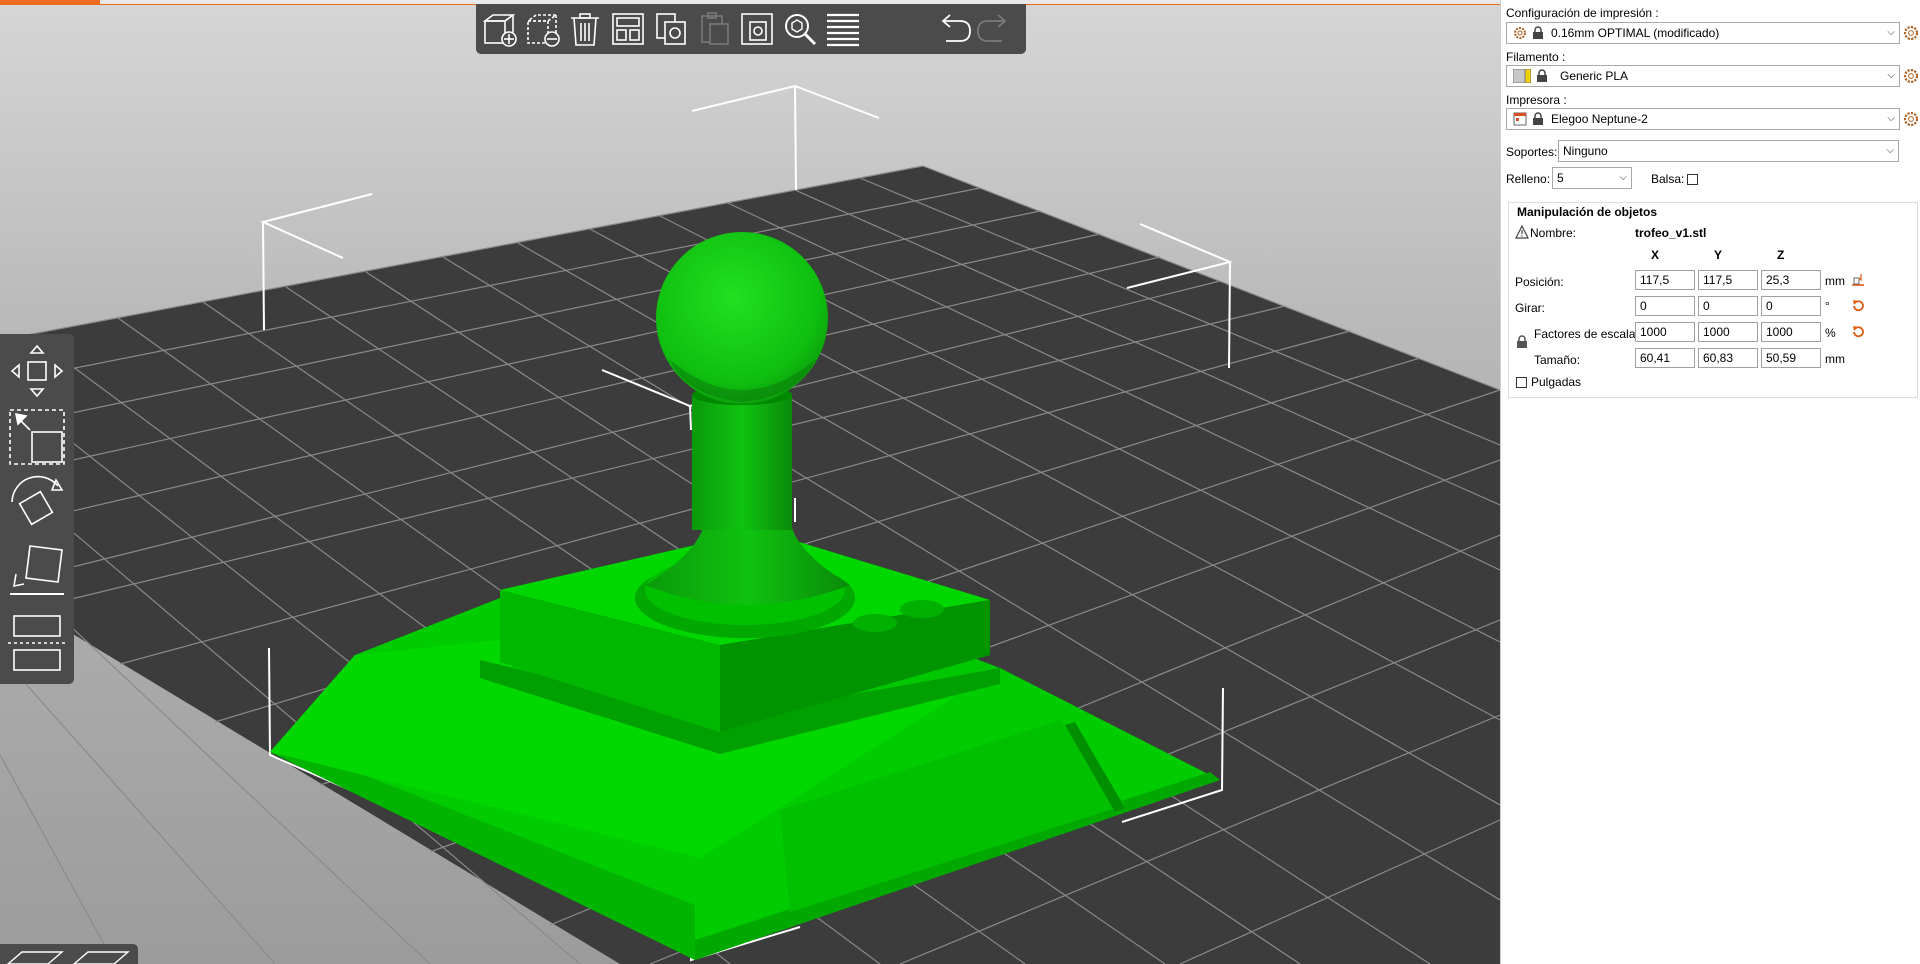 The width and height of the screenshot is (1920, 964). What do you see at coordinates (1835, 281) in the screenshot?
I see `position-unit: mm` at bounding box center [1835, 281].